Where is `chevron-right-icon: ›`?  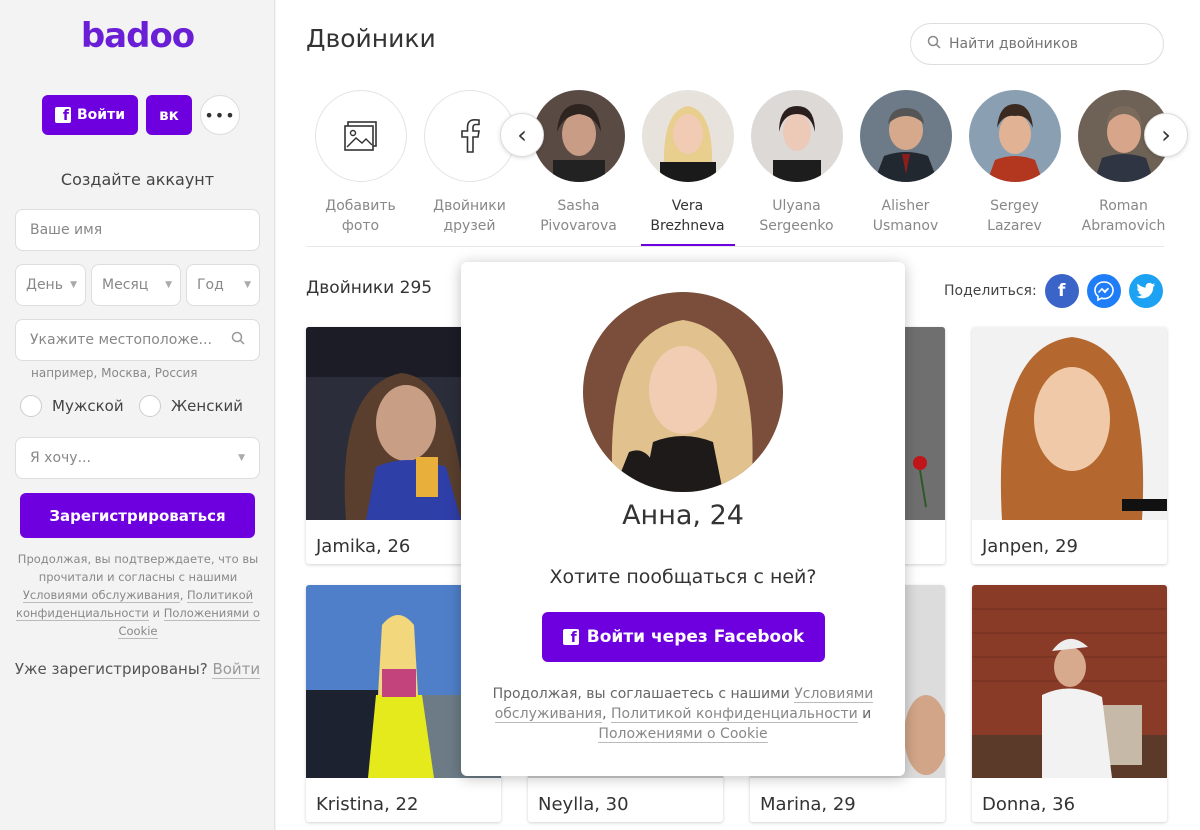
chevron-right-icon: › is located at coordinates (1166, 135).